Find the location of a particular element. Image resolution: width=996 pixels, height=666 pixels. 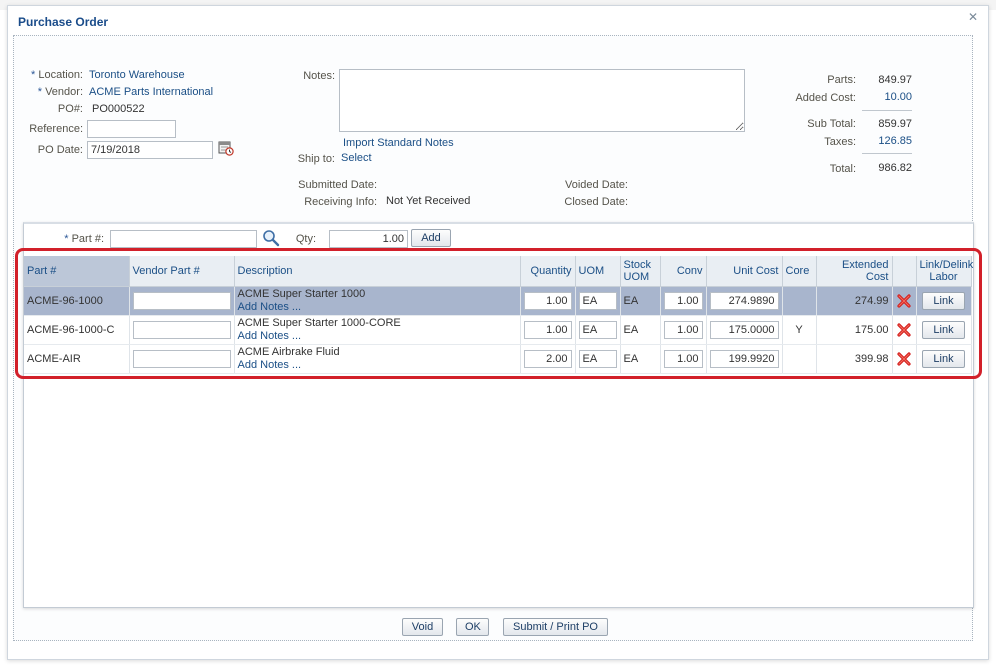

part-number-input is located at coordinates (183, 239).